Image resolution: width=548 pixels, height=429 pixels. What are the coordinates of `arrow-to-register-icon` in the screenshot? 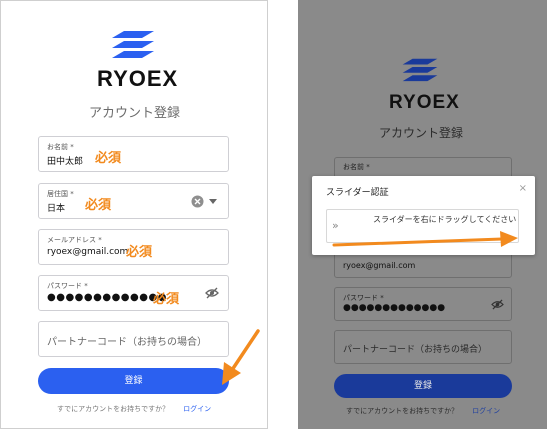 It's located at (241, 357).